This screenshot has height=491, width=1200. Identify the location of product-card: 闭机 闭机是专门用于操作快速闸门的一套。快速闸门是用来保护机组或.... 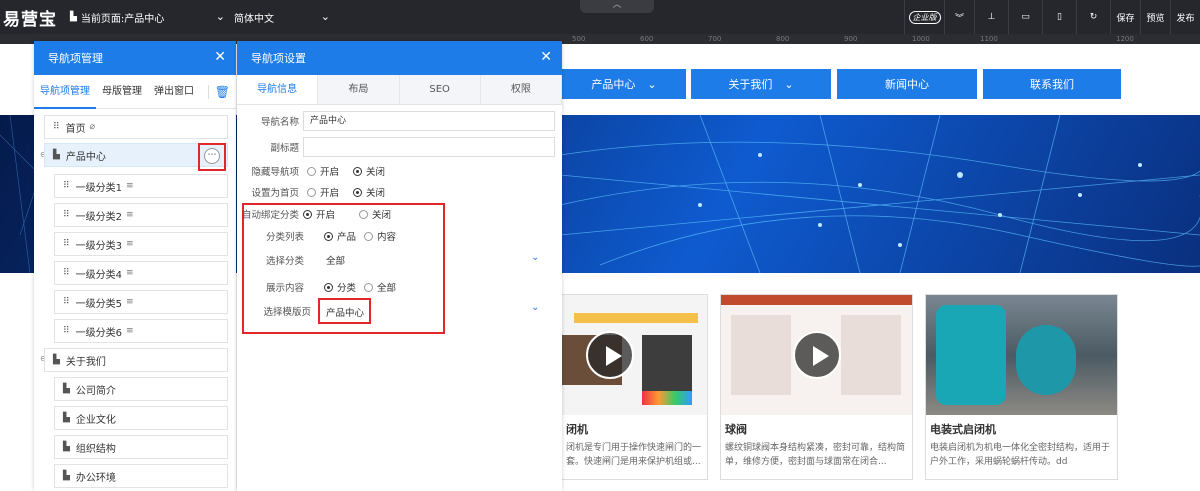
(635, 387).